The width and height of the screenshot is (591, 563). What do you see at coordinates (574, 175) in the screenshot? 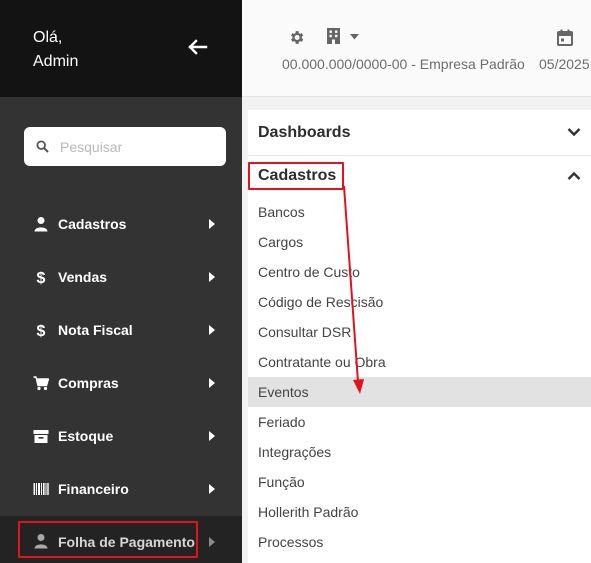
I see `chevron-up-icon` at bounding box center [574, 175].